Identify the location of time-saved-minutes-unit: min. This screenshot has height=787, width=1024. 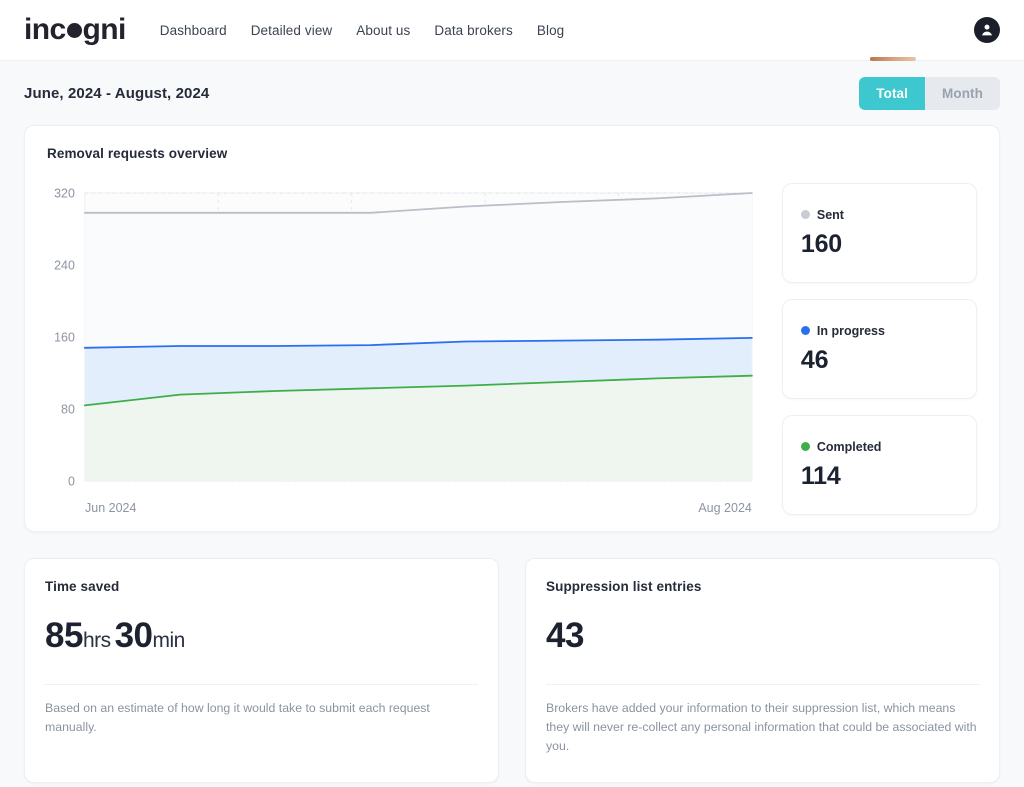
(169, 640).